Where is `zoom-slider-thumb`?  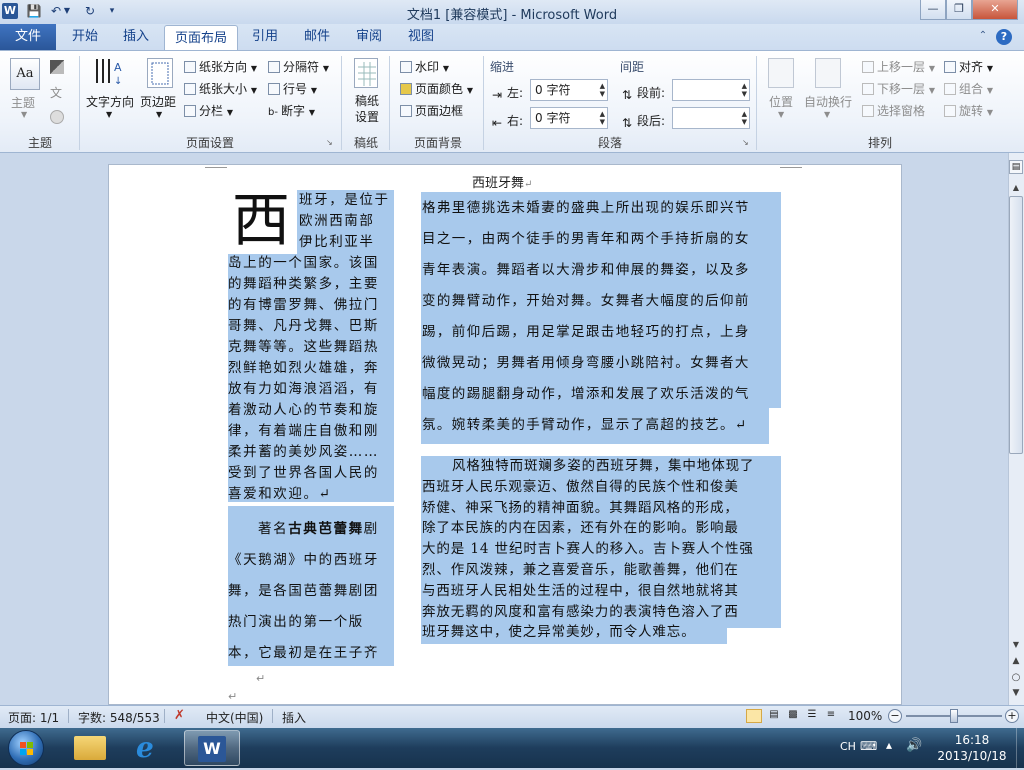 zoom-slider-thumb is located at coordinates (954, 716).